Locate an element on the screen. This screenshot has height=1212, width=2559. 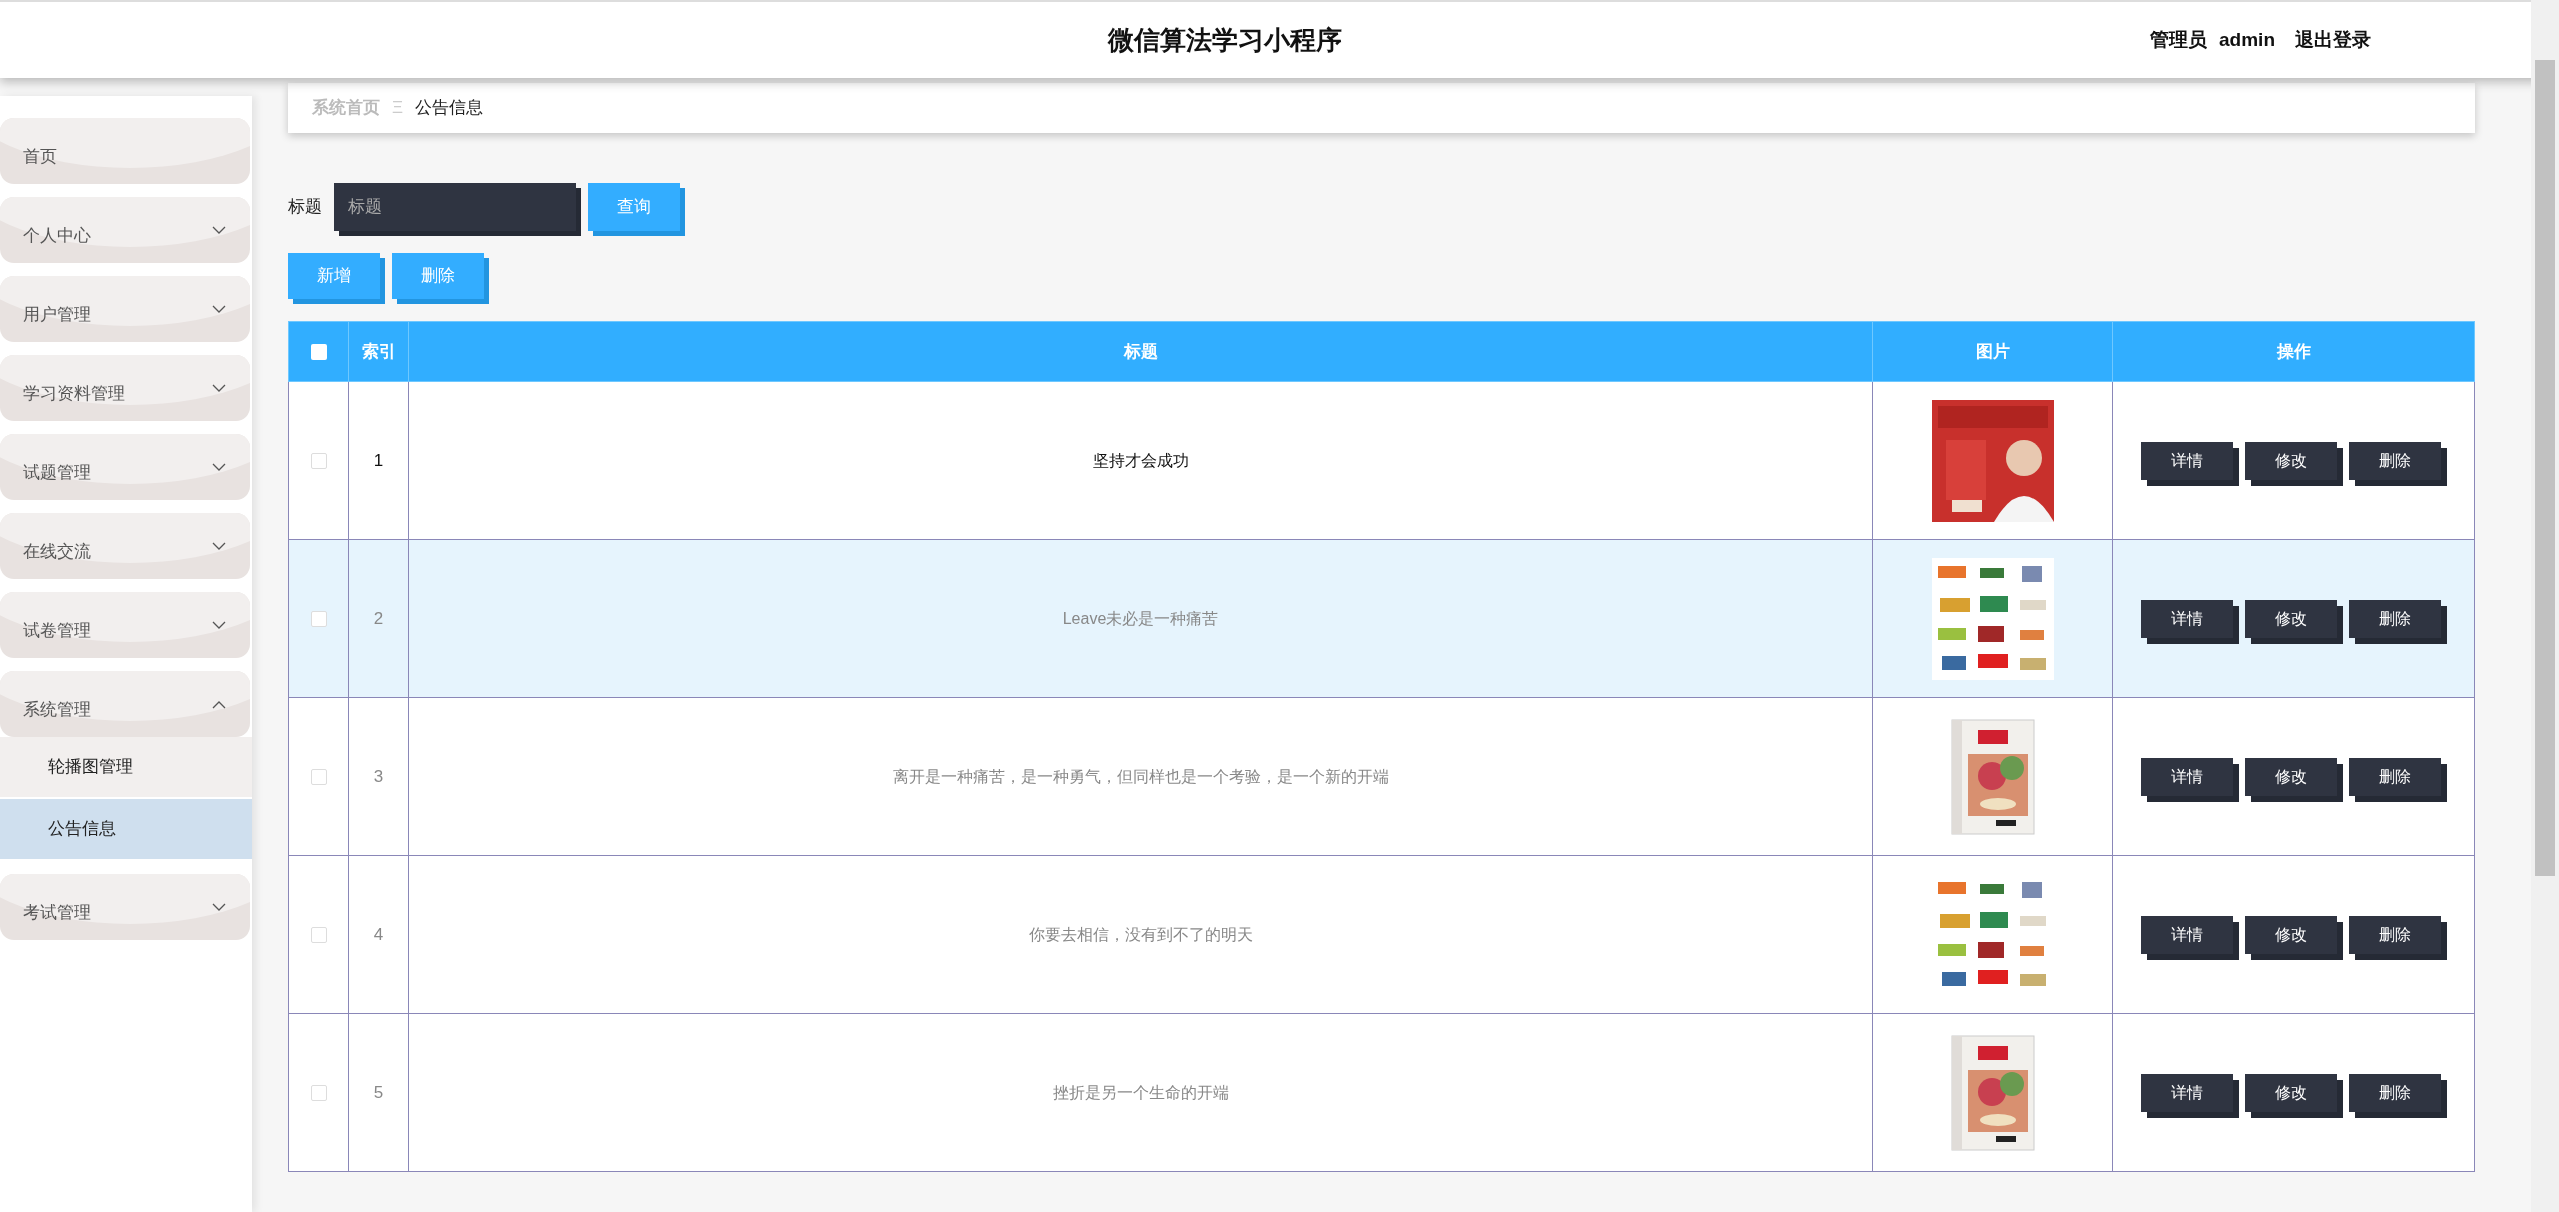
index-cell: 3 is located at coordinates (378, 776).